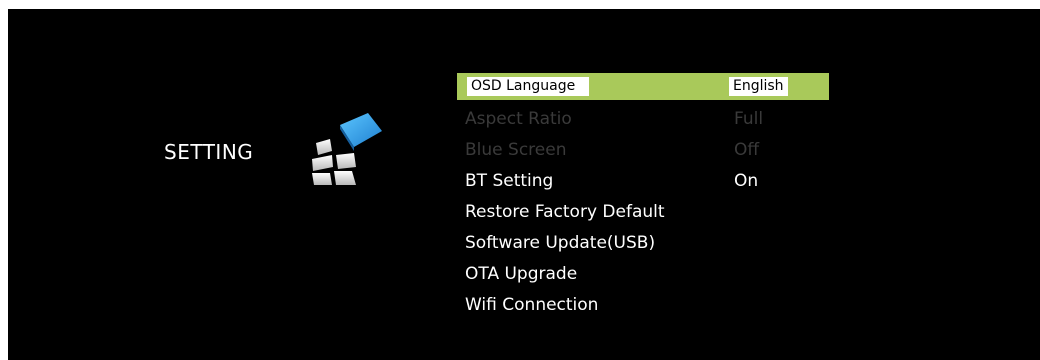 The width and height of the screenshot is (1040, 360). I want to click on menu-item-label: BT Setting, so click(509, 181).